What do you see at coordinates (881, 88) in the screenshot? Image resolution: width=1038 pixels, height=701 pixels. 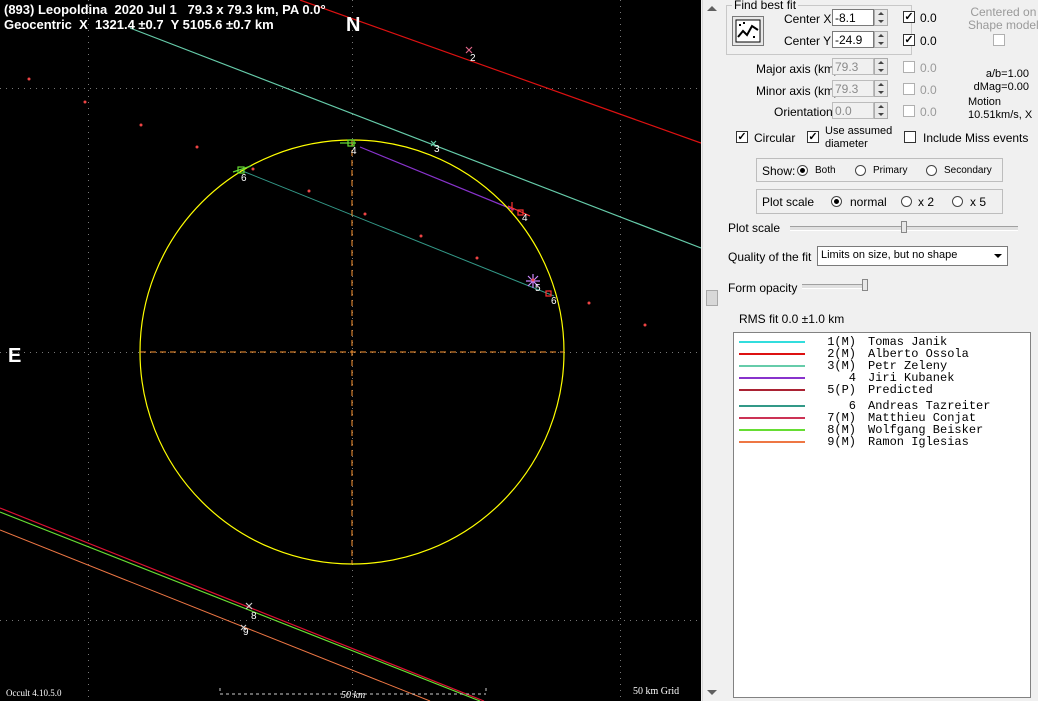 I see `minor-axis-spinner` at bounding box center [881, 88].